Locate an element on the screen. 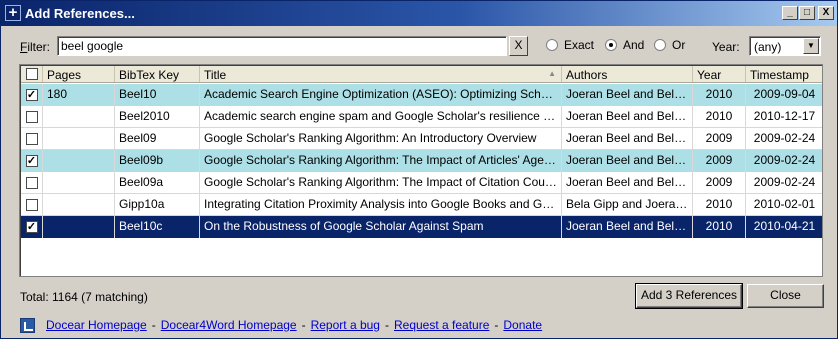  column-header-bibtex-key: BibTex Key is located at coordinates (157, 74).